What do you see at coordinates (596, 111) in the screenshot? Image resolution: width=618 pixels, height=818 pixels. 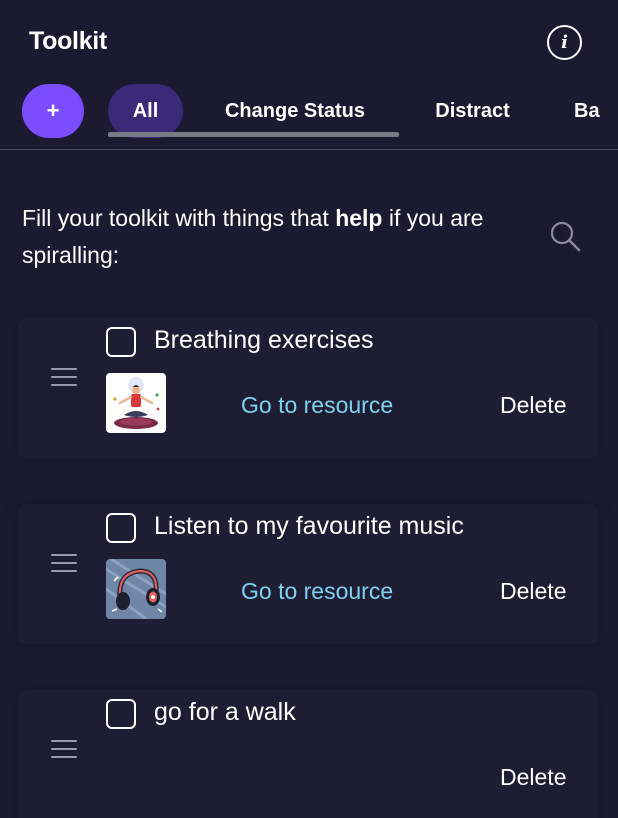 I see `tab-partial: Ba` at bounding box center [596, 111].